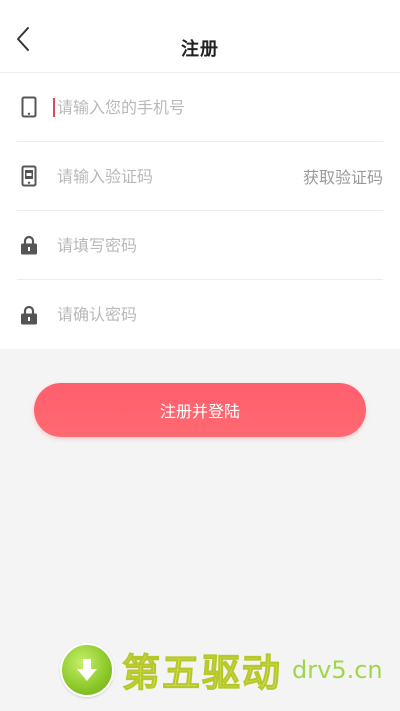 The width and height of the screenshot is (400, 711). What do you see at coordinates (200, 410) in the screenshot?
I see `register-and-login-button: 注册并登陆` at bounding box center [200, 410].